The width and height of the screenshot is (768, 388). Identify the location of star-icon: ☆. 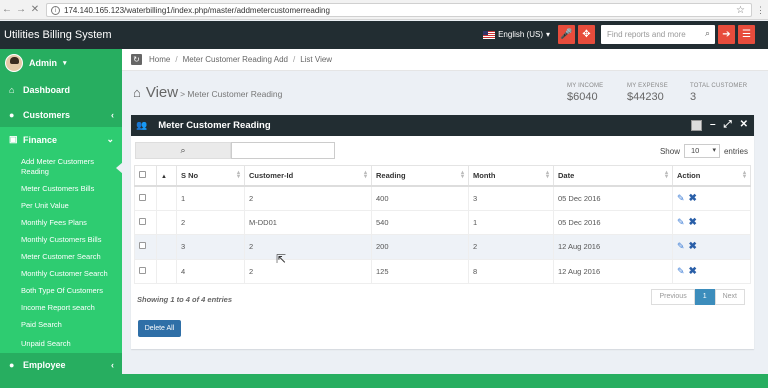
(740, 10).